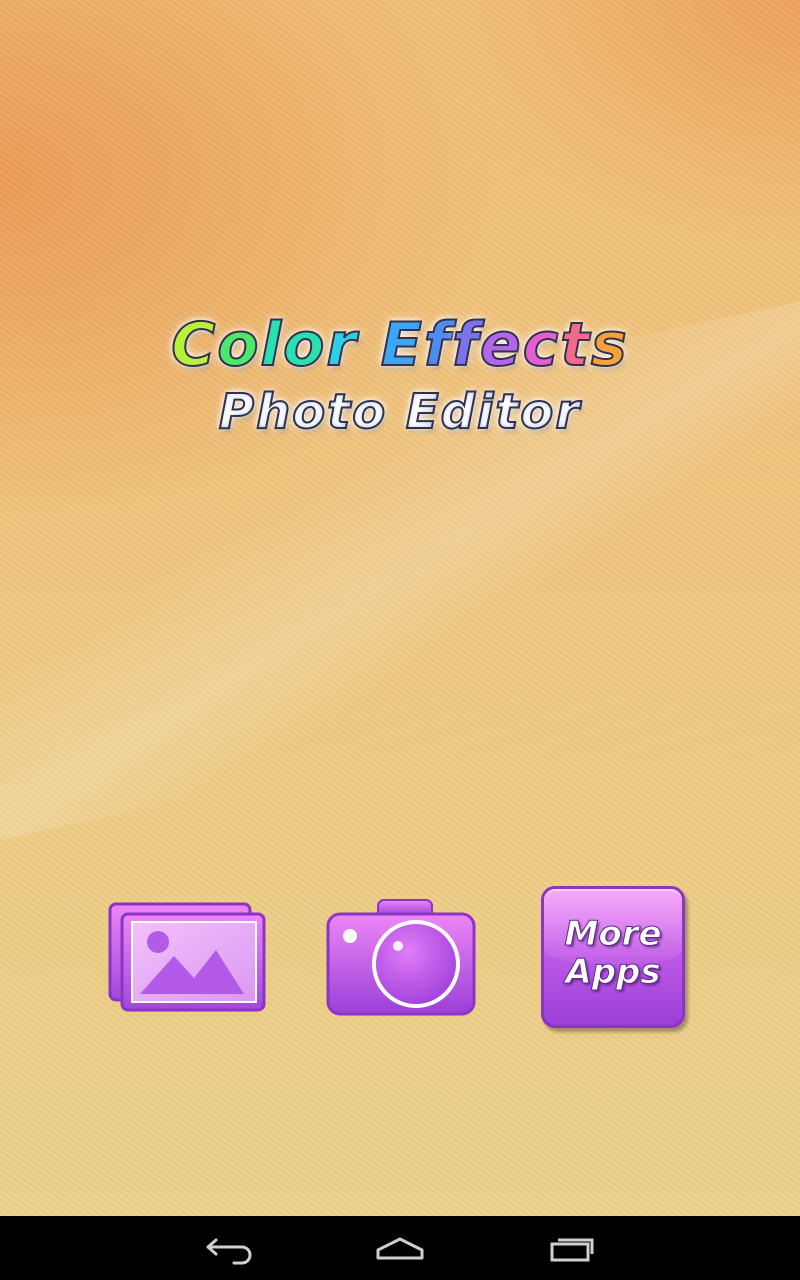  Describe the element at coordinates (400, 412) in the screenshot. I see `title-photo-editor: Photo Editor` at that location.